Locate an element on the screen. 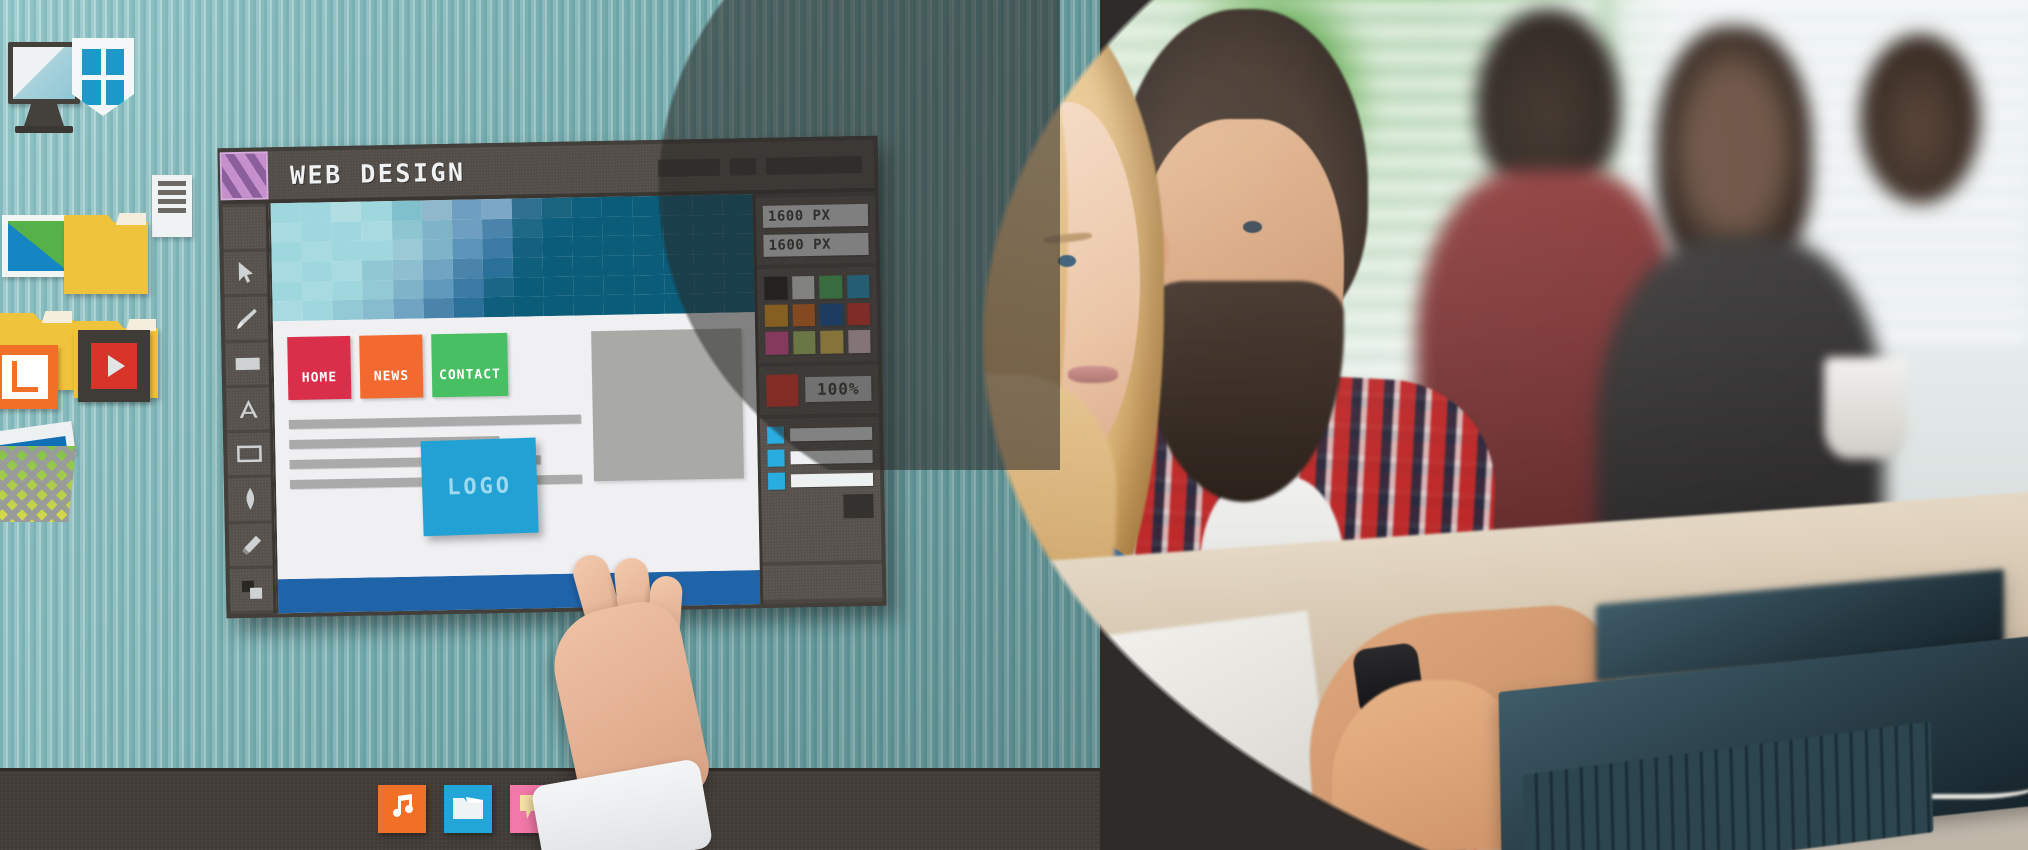  document-thumbnail is located at coordinates (172, 206).